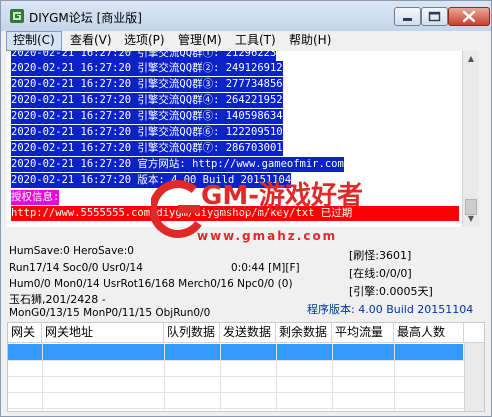 This screenshot has width=492, height=417. What do you see at coordinates (265, 268) in the screenshot?
I see `uptime-timer: 0:0:44 [M][F]` at bounding box center [265, 268].